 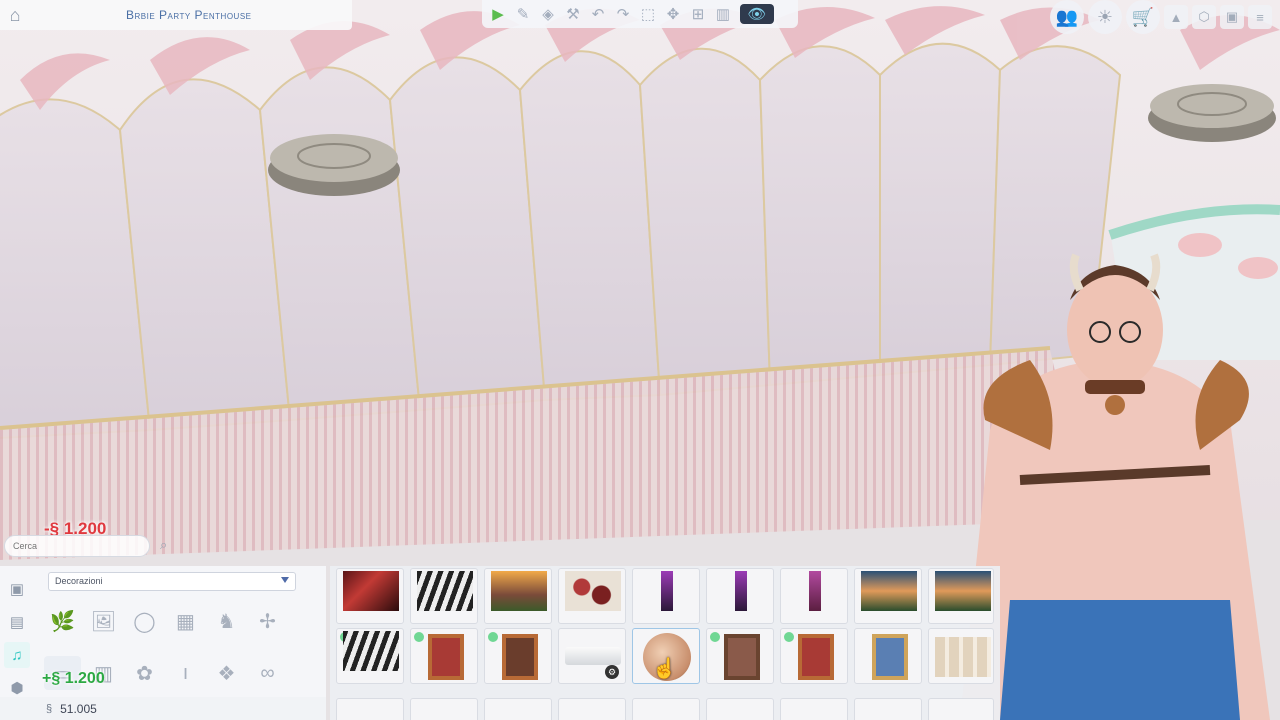 I want to click on search-icon: ⌕, so click(x=169, y=546).